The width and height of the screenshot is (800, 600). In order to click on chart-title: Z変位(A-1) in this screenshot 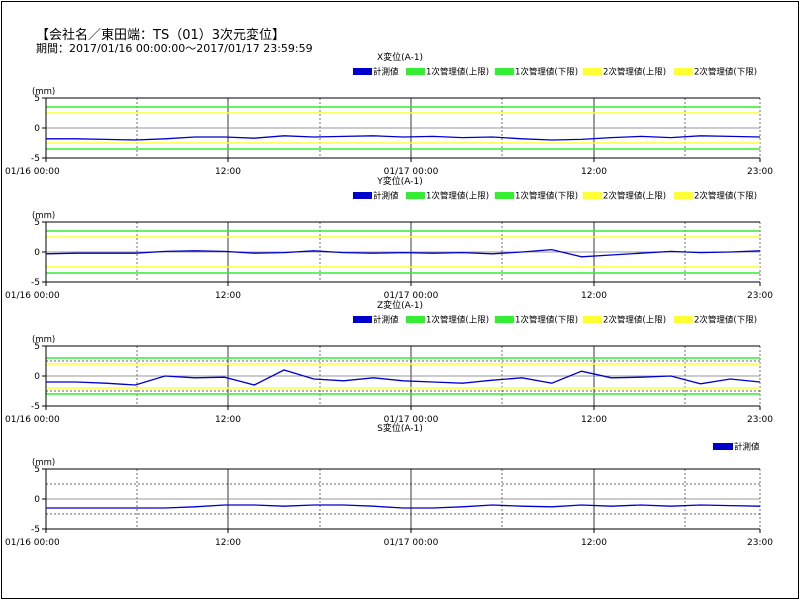, I will do `click(400, 305)`.